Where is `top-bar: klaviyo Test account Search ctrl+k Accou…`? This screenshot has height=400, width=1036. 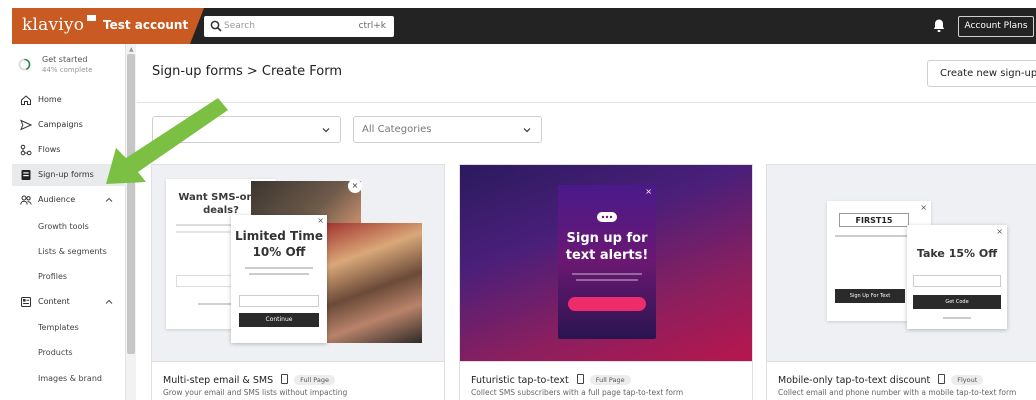 top-bar: klaviyo Test account Search ctrl+k Accou… is located at coordinates (524, 26).